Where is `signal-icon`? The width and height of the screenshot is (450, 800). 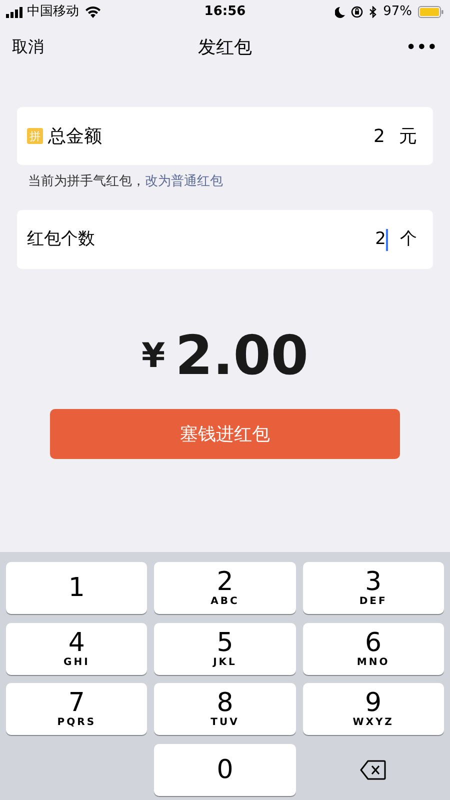
signal-icon is located at coordinates (15, 12).